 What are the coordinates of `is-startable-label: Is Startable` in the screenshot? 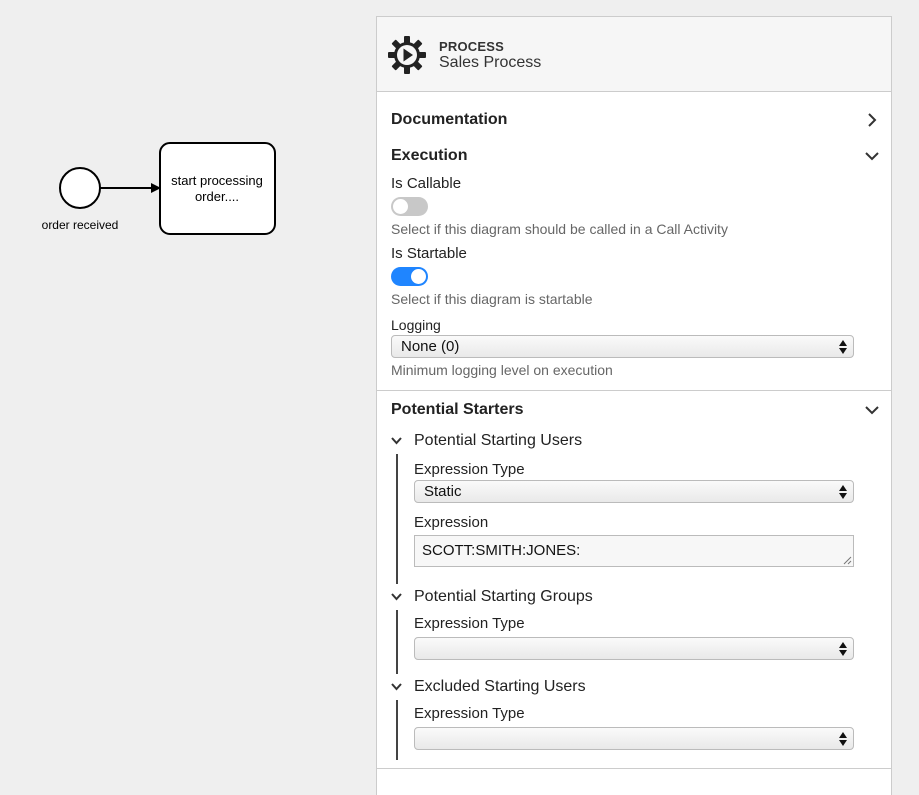 It's located at (429, 253).